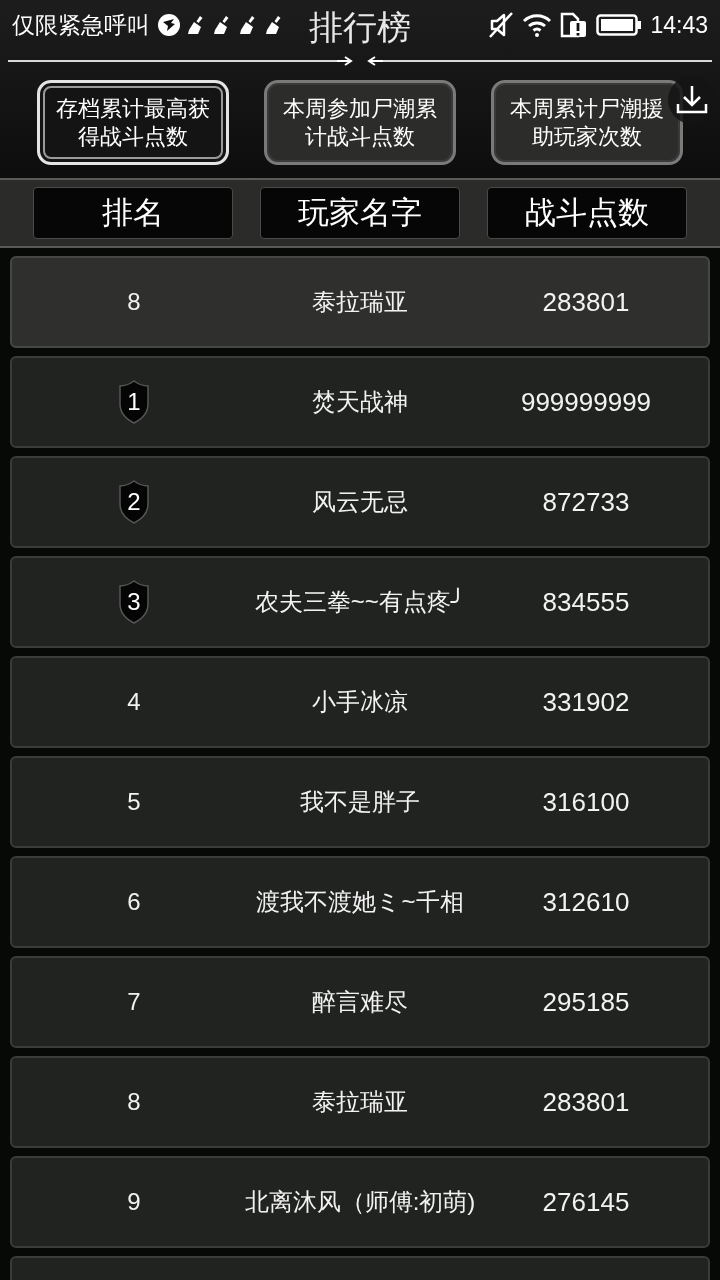 The width and height of the screenshot is (720, 1280). Describe the element at coordinates (360, 502) in the screenshot. I see `player-name: 风云无忌` at that location.